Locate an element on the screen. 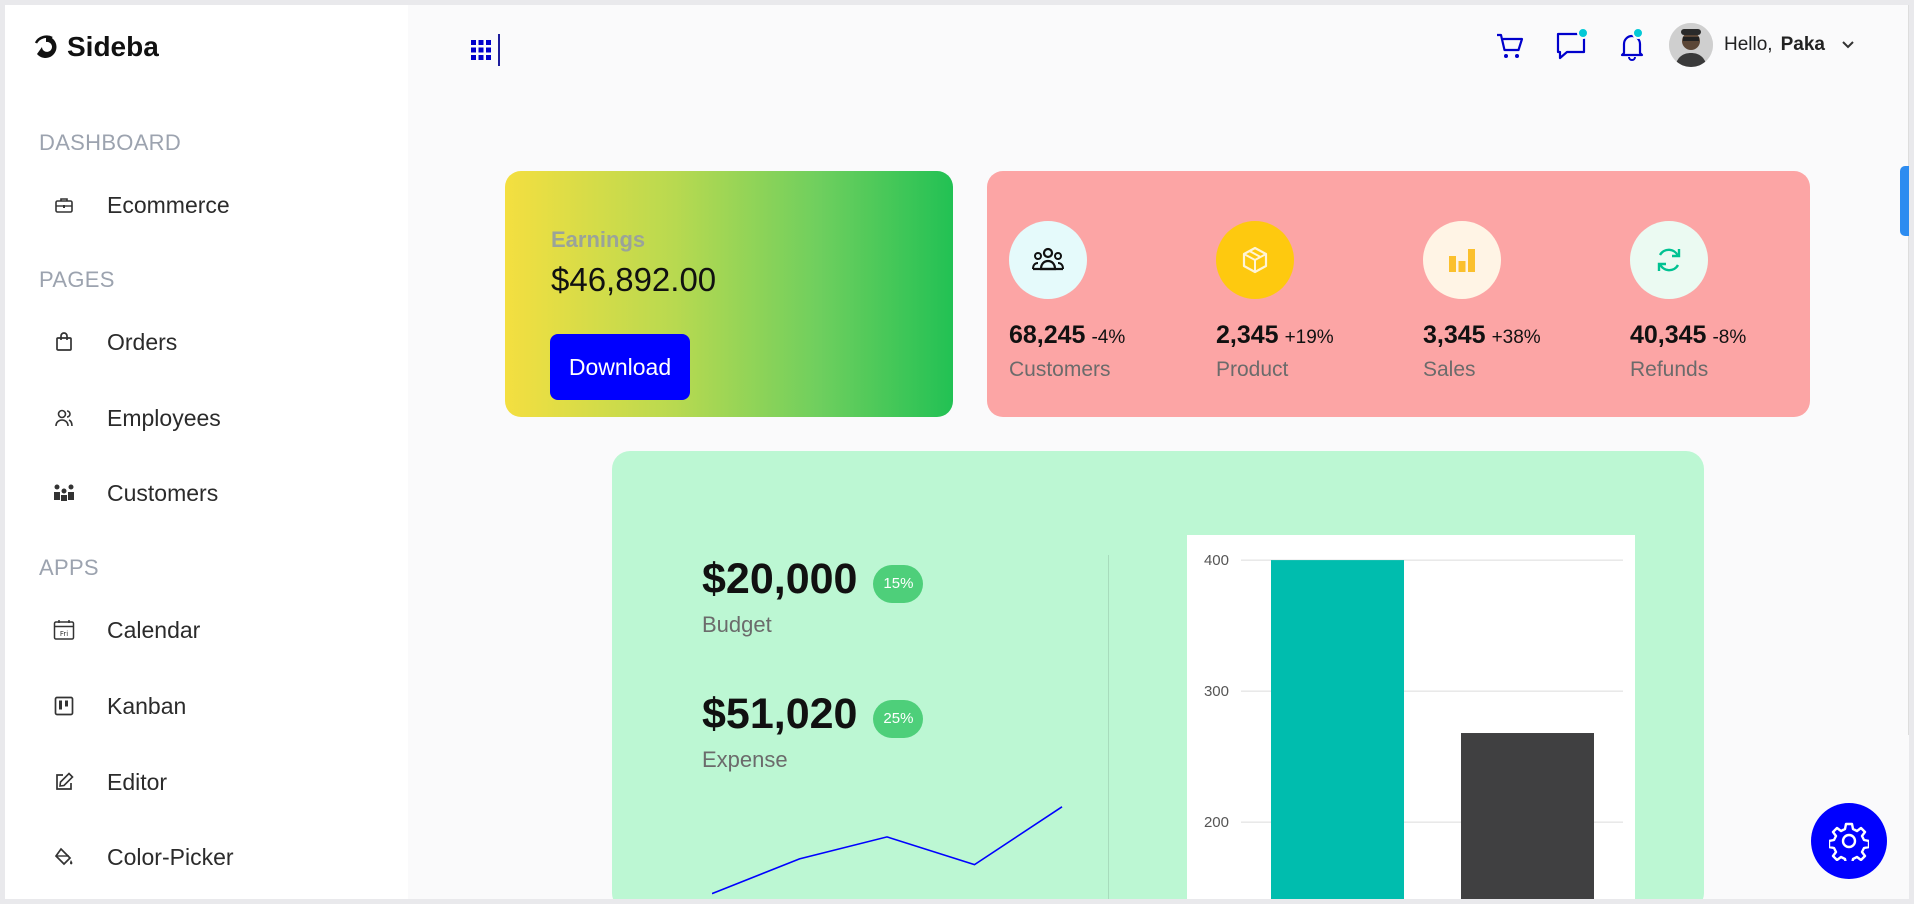 The height and width of the screenshot is (904, 1914). briefcase-icon is located at coordinates (64, 205).